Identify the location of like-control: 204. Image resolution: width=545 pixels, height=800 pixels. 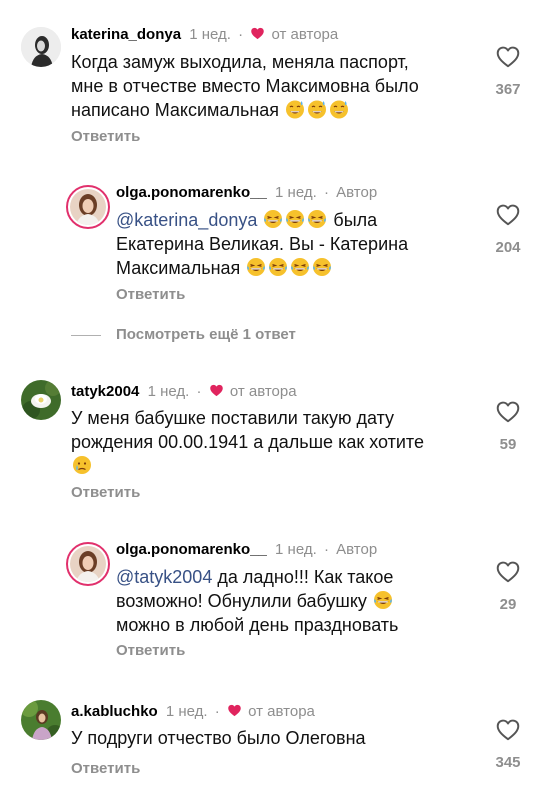
(508, 229).